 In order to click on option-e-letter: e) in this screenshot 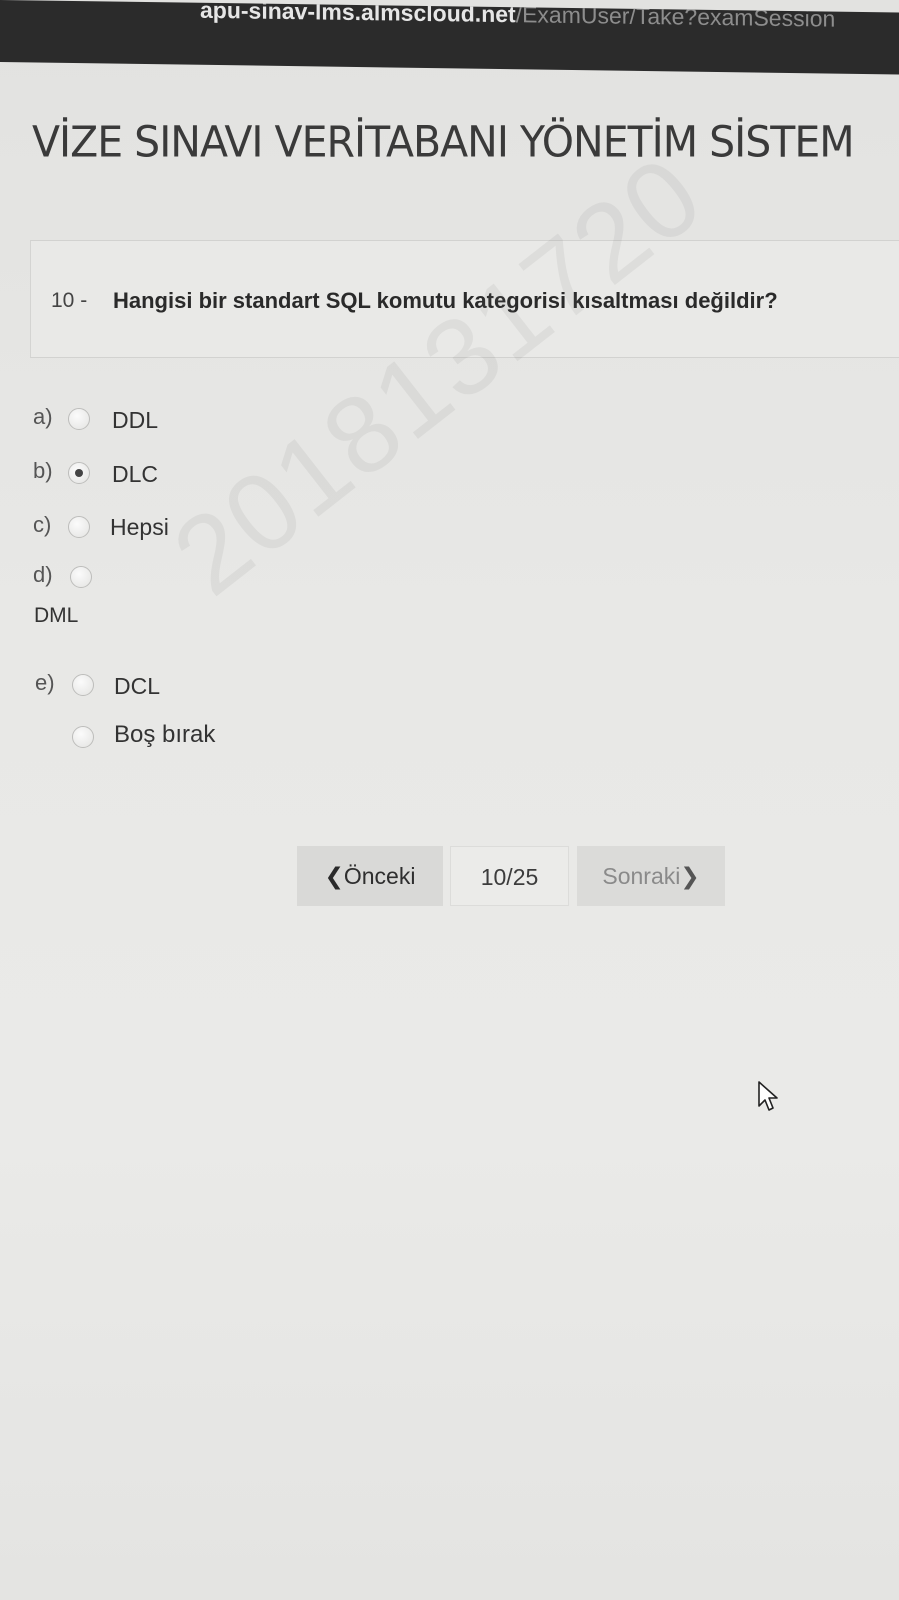, I will do `click(45, 682)`.